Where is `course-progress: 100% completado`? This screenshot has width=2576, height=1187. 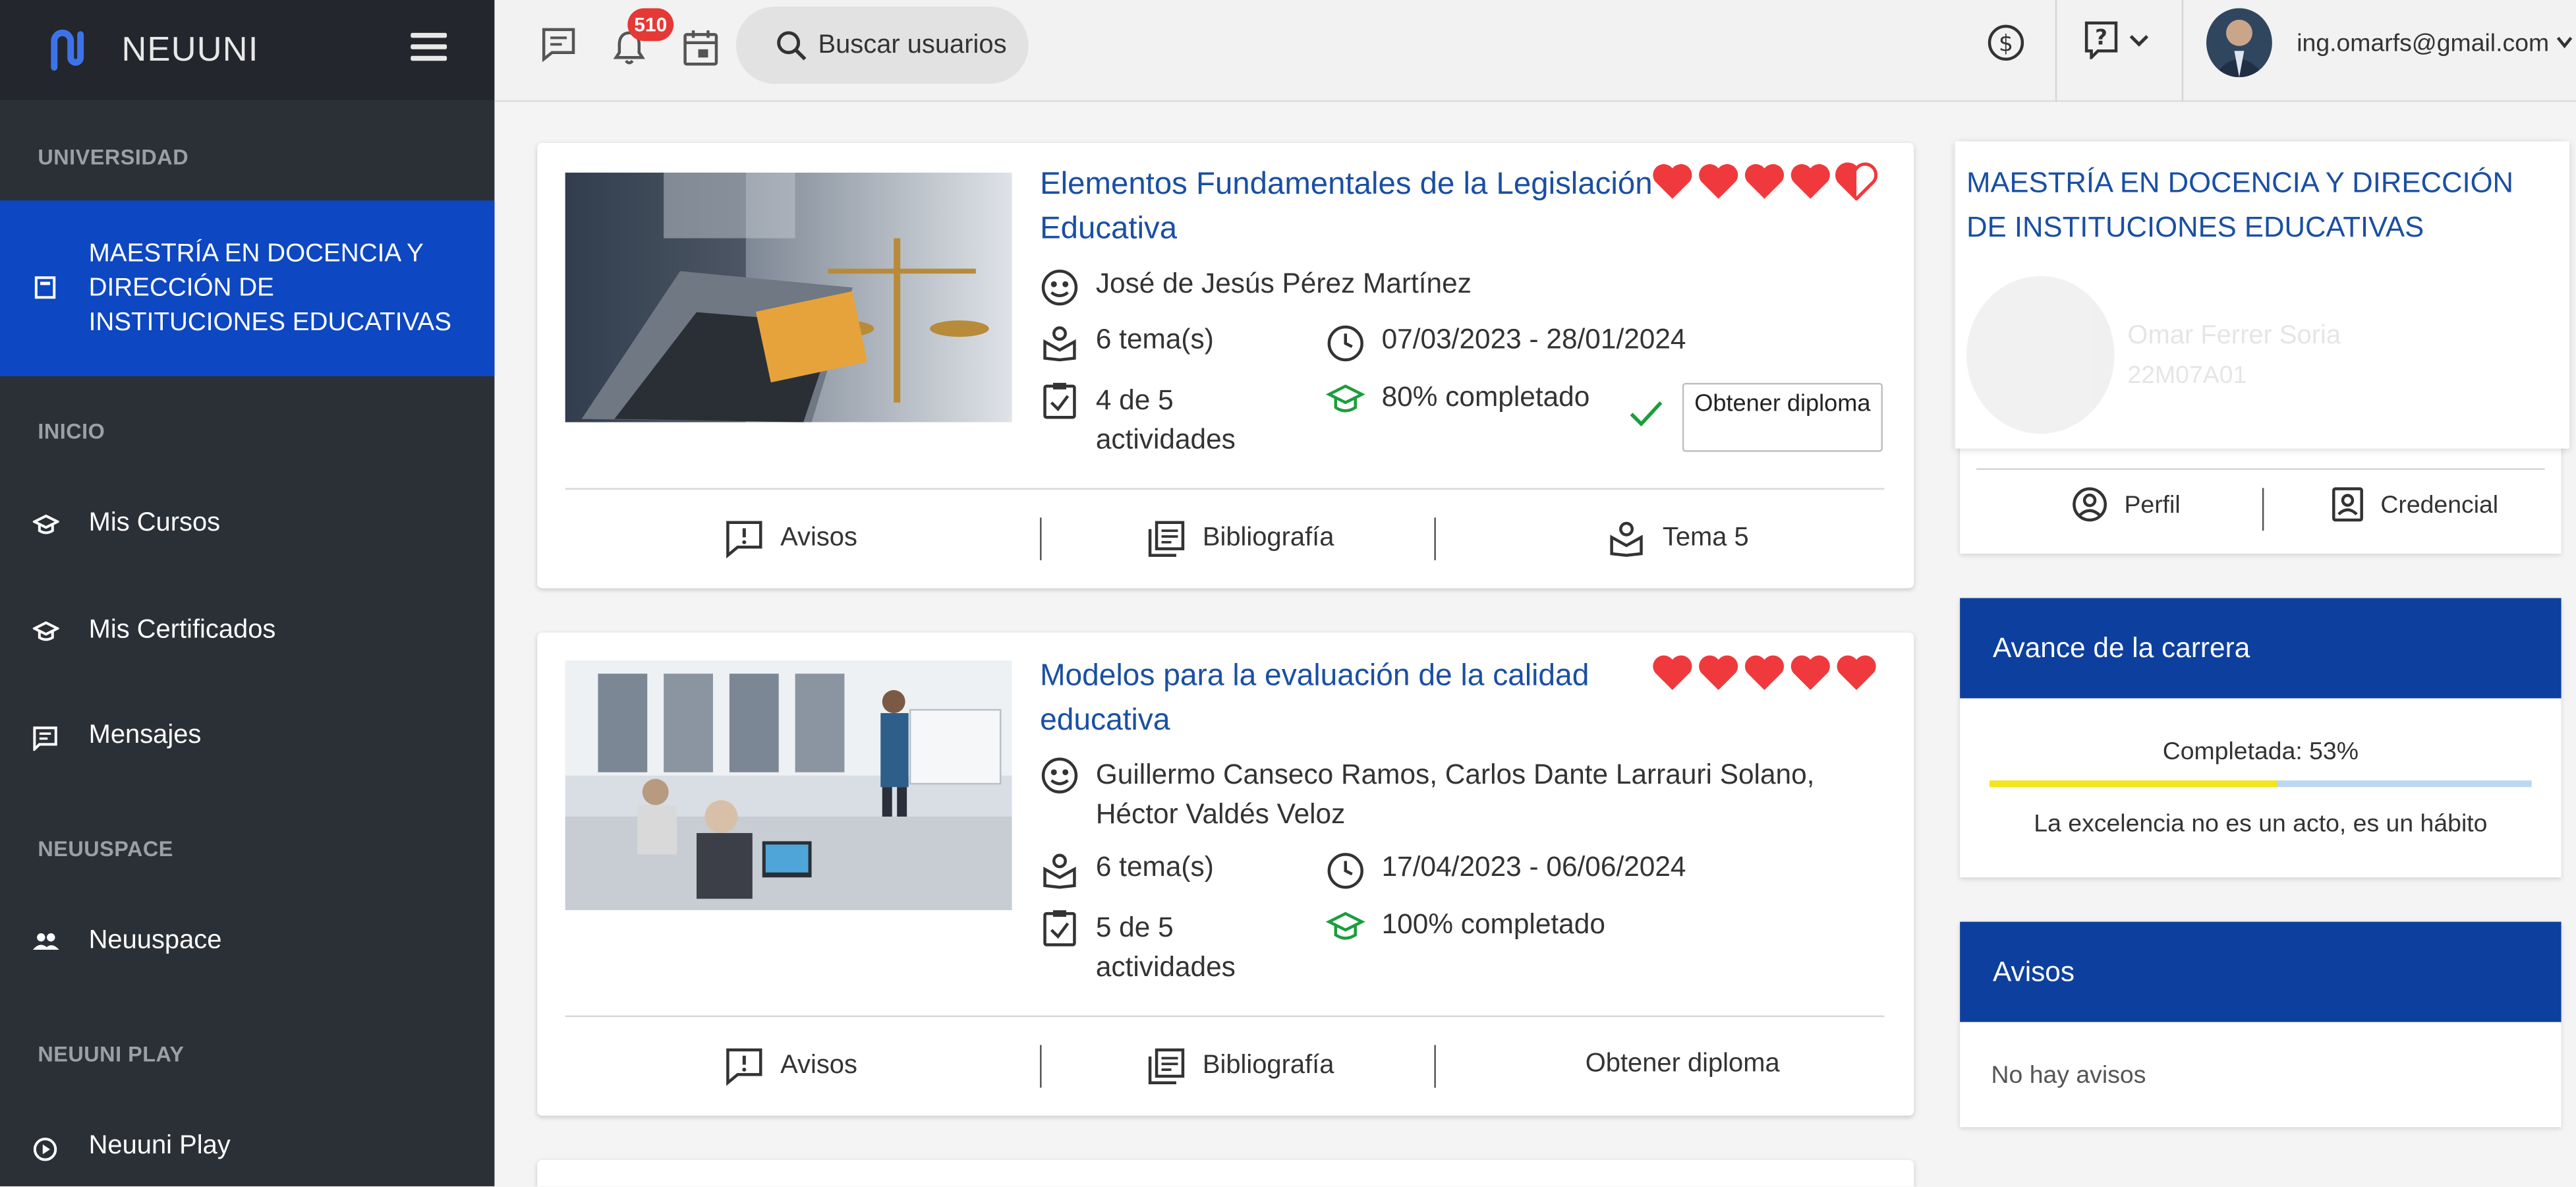
course-progress: 100% completado is located at coordinates (1493, 924).